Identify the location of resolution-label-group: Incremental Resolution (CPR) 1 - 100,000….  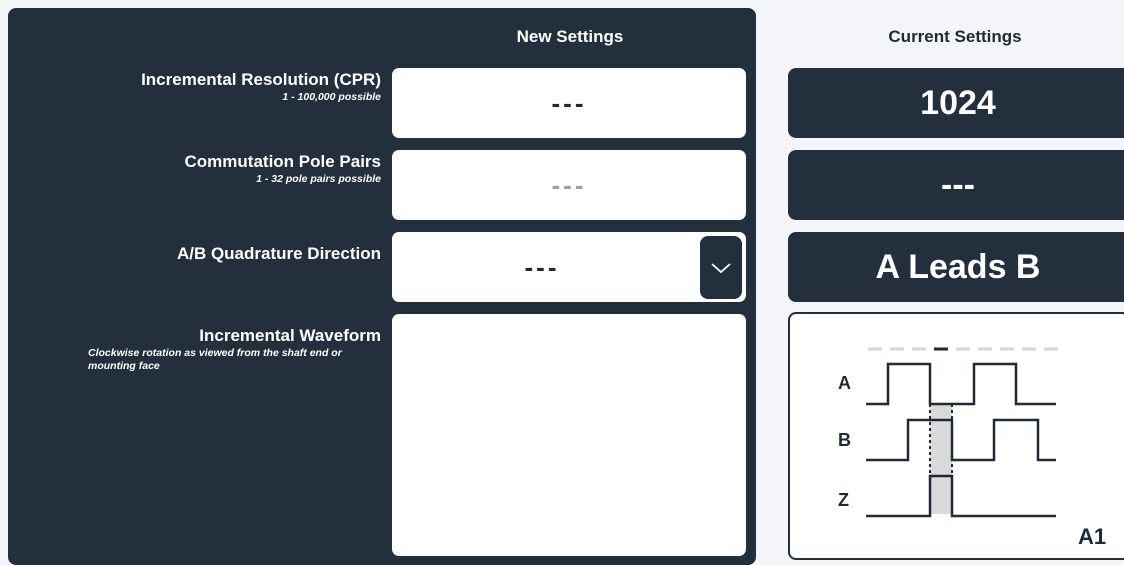
(261, 87).